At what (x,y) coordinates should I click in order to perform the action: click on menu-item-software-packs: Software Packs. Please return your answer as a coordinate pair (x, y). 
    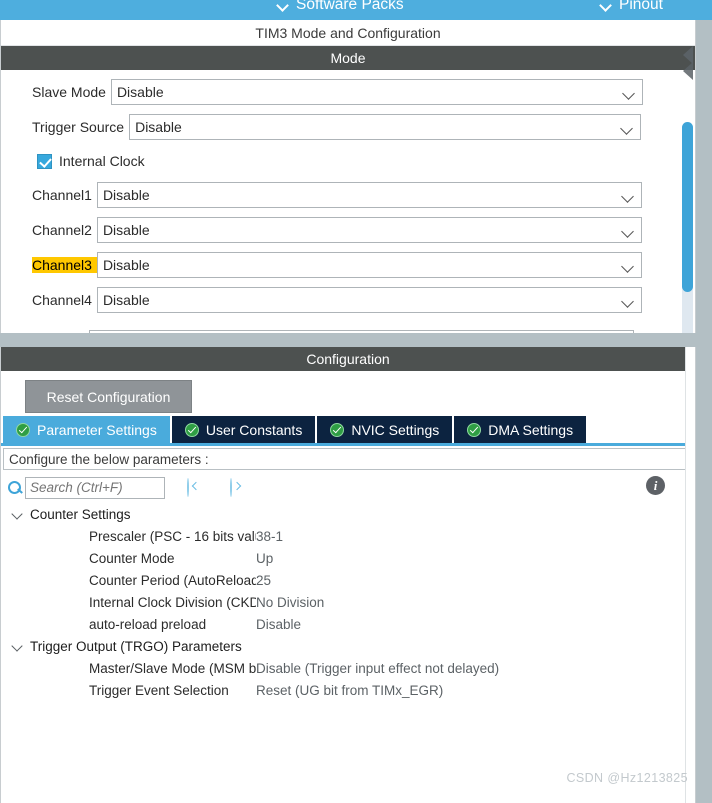
    Looking at the image, I should click on (341, 7).